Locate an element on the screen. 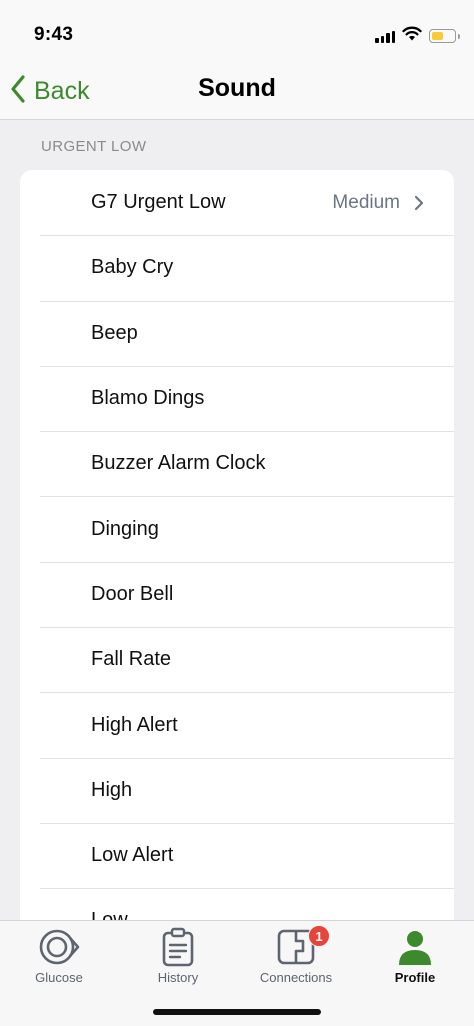 The image size is (474, 1026). status-icons is located at coordinates (417, 36).